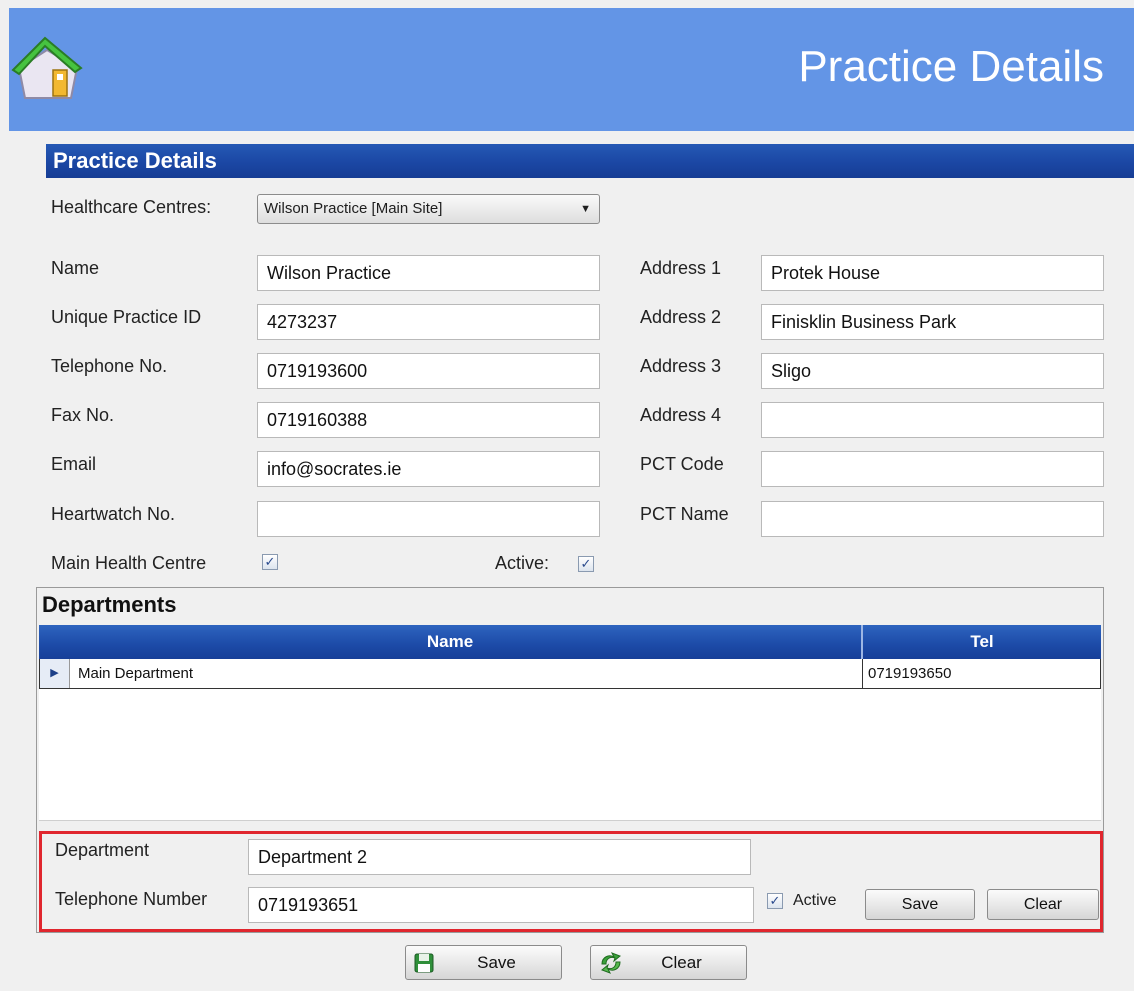 This screenshot has height=991, width=1134. Describe the element at coordinates (353, 208) in the screenshot. I see `healthcare-centres-value: Wilson Practice [Main Site]` at that location.